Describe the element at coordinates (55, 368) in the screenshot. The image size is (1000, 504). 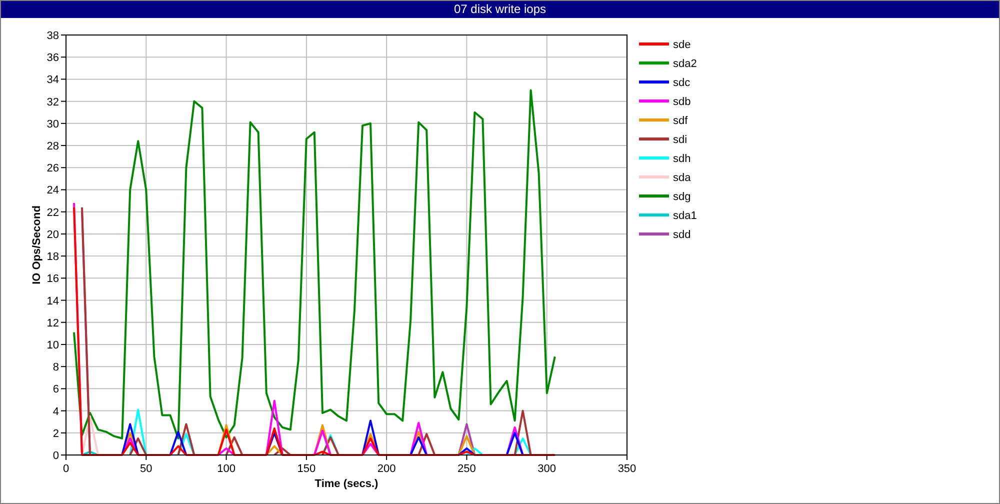
I see `axis-tick-label: 8` at that location.